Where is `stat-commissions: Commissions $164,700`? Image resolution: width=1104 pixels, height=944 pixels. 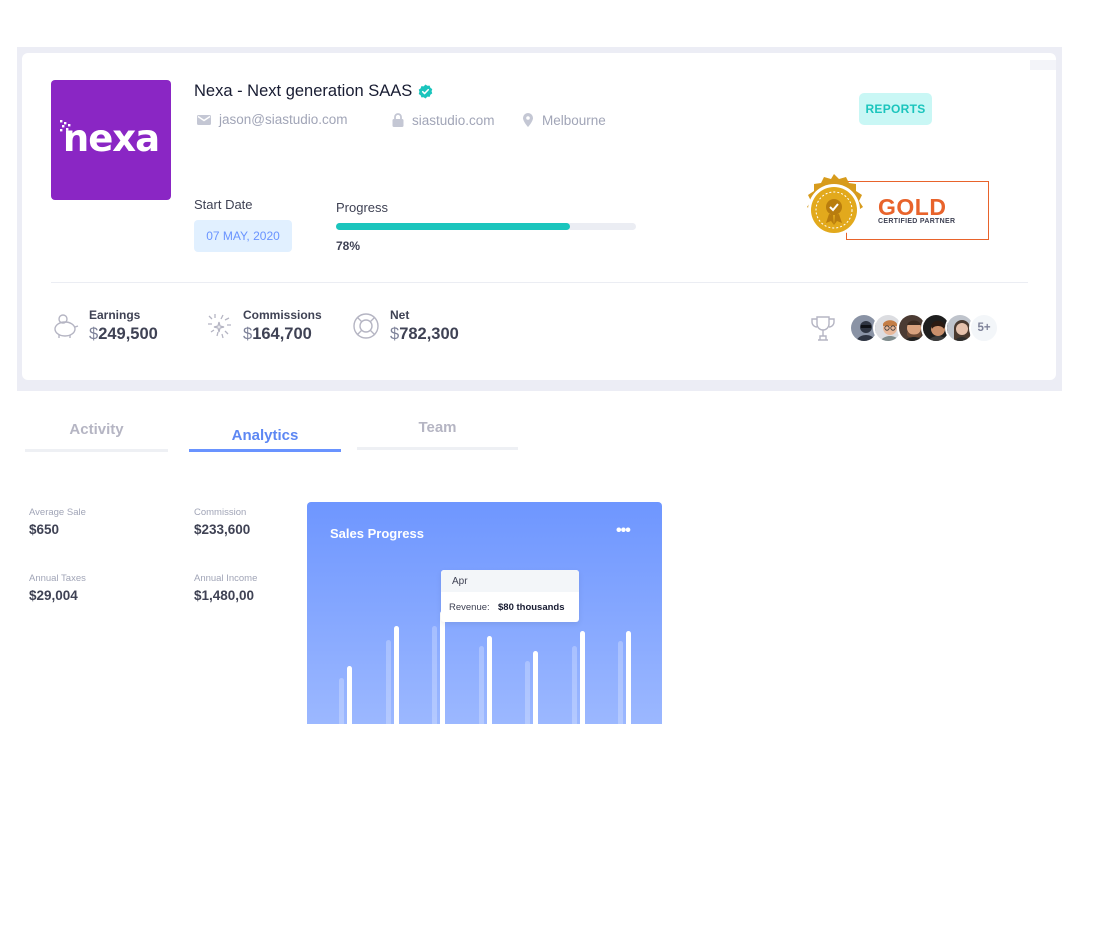 stat-commissions: Commissions $164,700 is located at coordinates (263, 326).